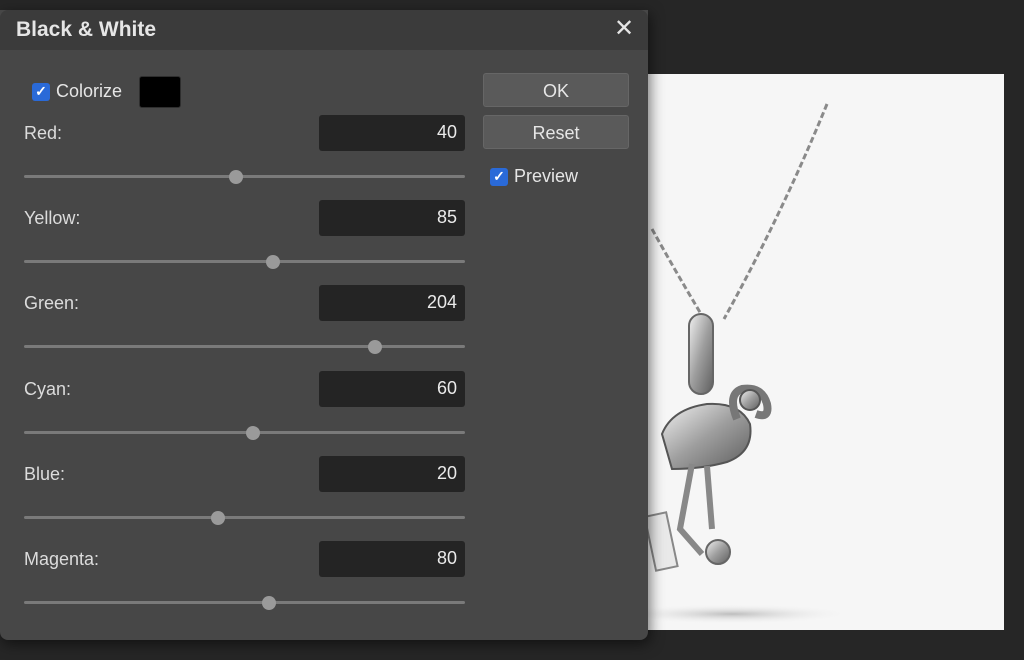  I want to click on dialog-title: Black & White, so click(86, 29).